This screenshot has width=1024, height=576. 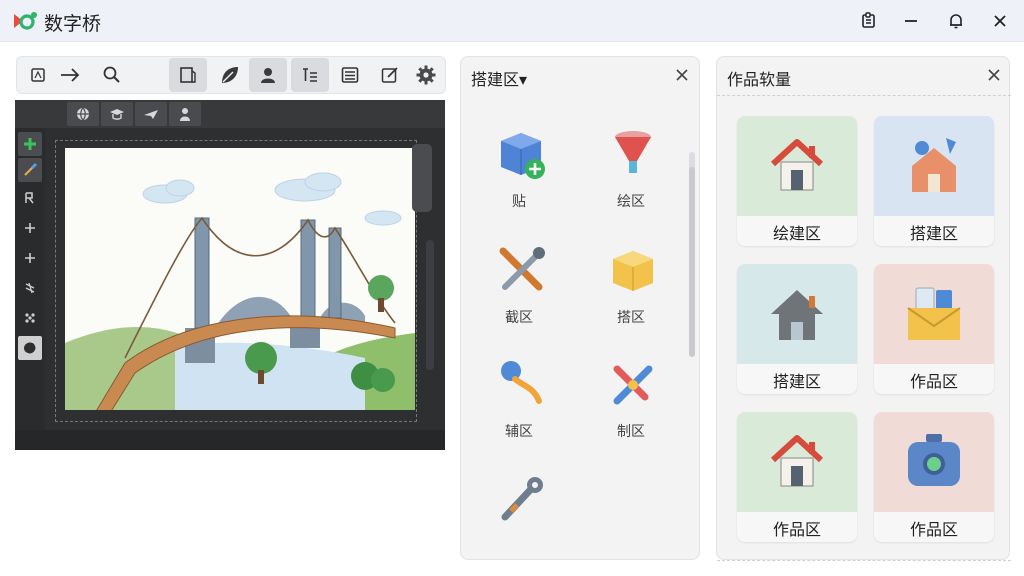 What do you see at coordinates (796, 233) in the screenshot?
I see `work-card-label: 绘建区` at bounding box center [796, 233].